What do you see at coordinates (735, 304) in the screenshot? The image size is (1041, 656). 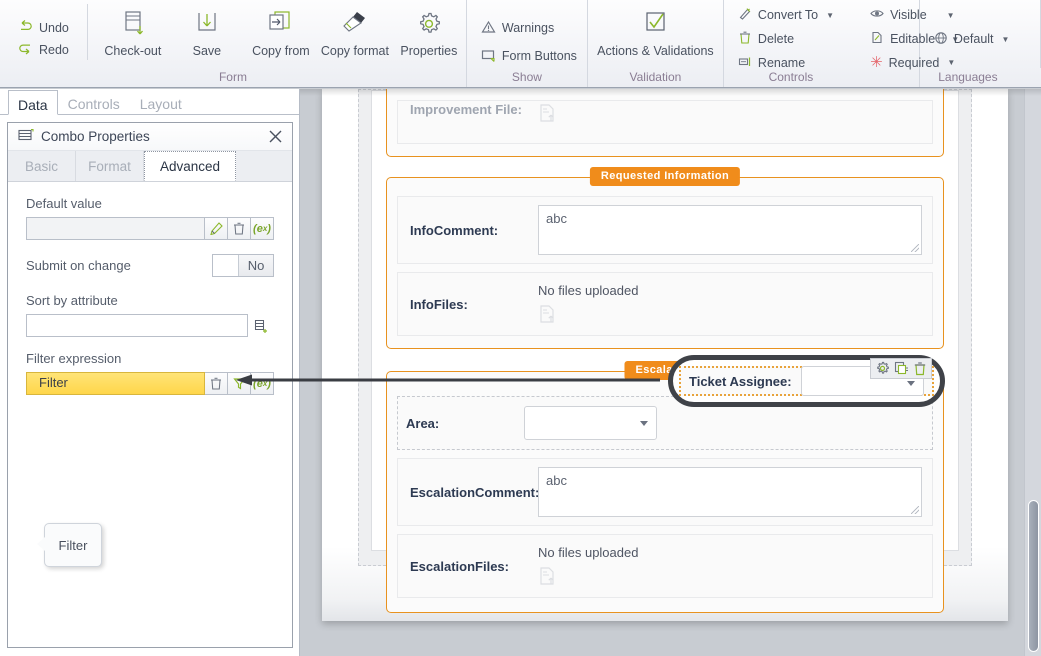 I see `infofiles-value: No files uploaded` at bounding box center [735, 304].